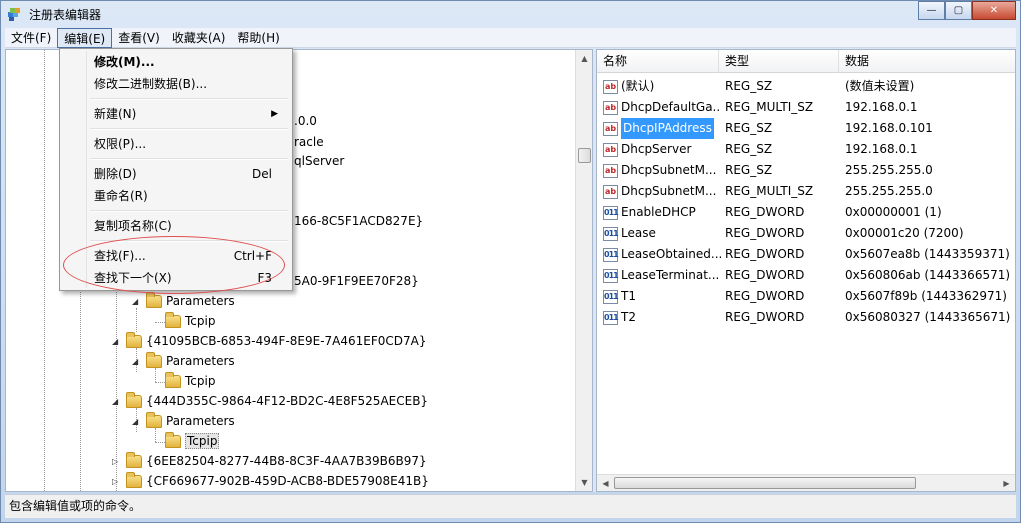  What do you see at coordinates (806, 233) in the screenshot?
I see `value-row: 011 Lease REG_DWORD 0x00001c20 (7200)` at bounding box center [806, 233].